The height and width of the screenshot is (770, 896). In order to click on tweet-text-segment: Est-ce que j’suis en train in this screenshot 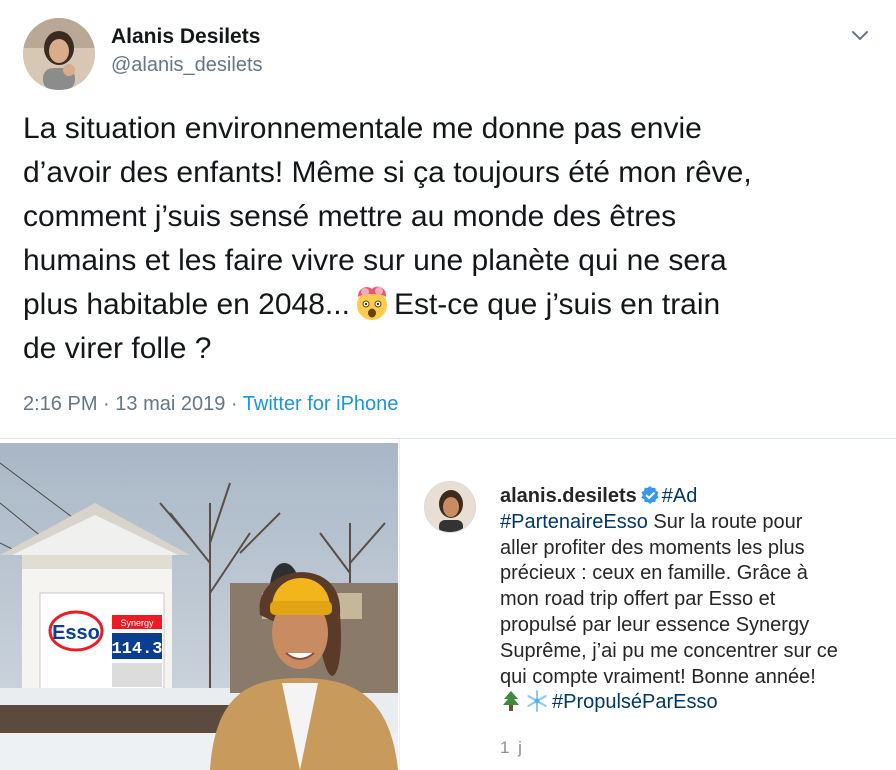, I will do `click(557, 304)`.